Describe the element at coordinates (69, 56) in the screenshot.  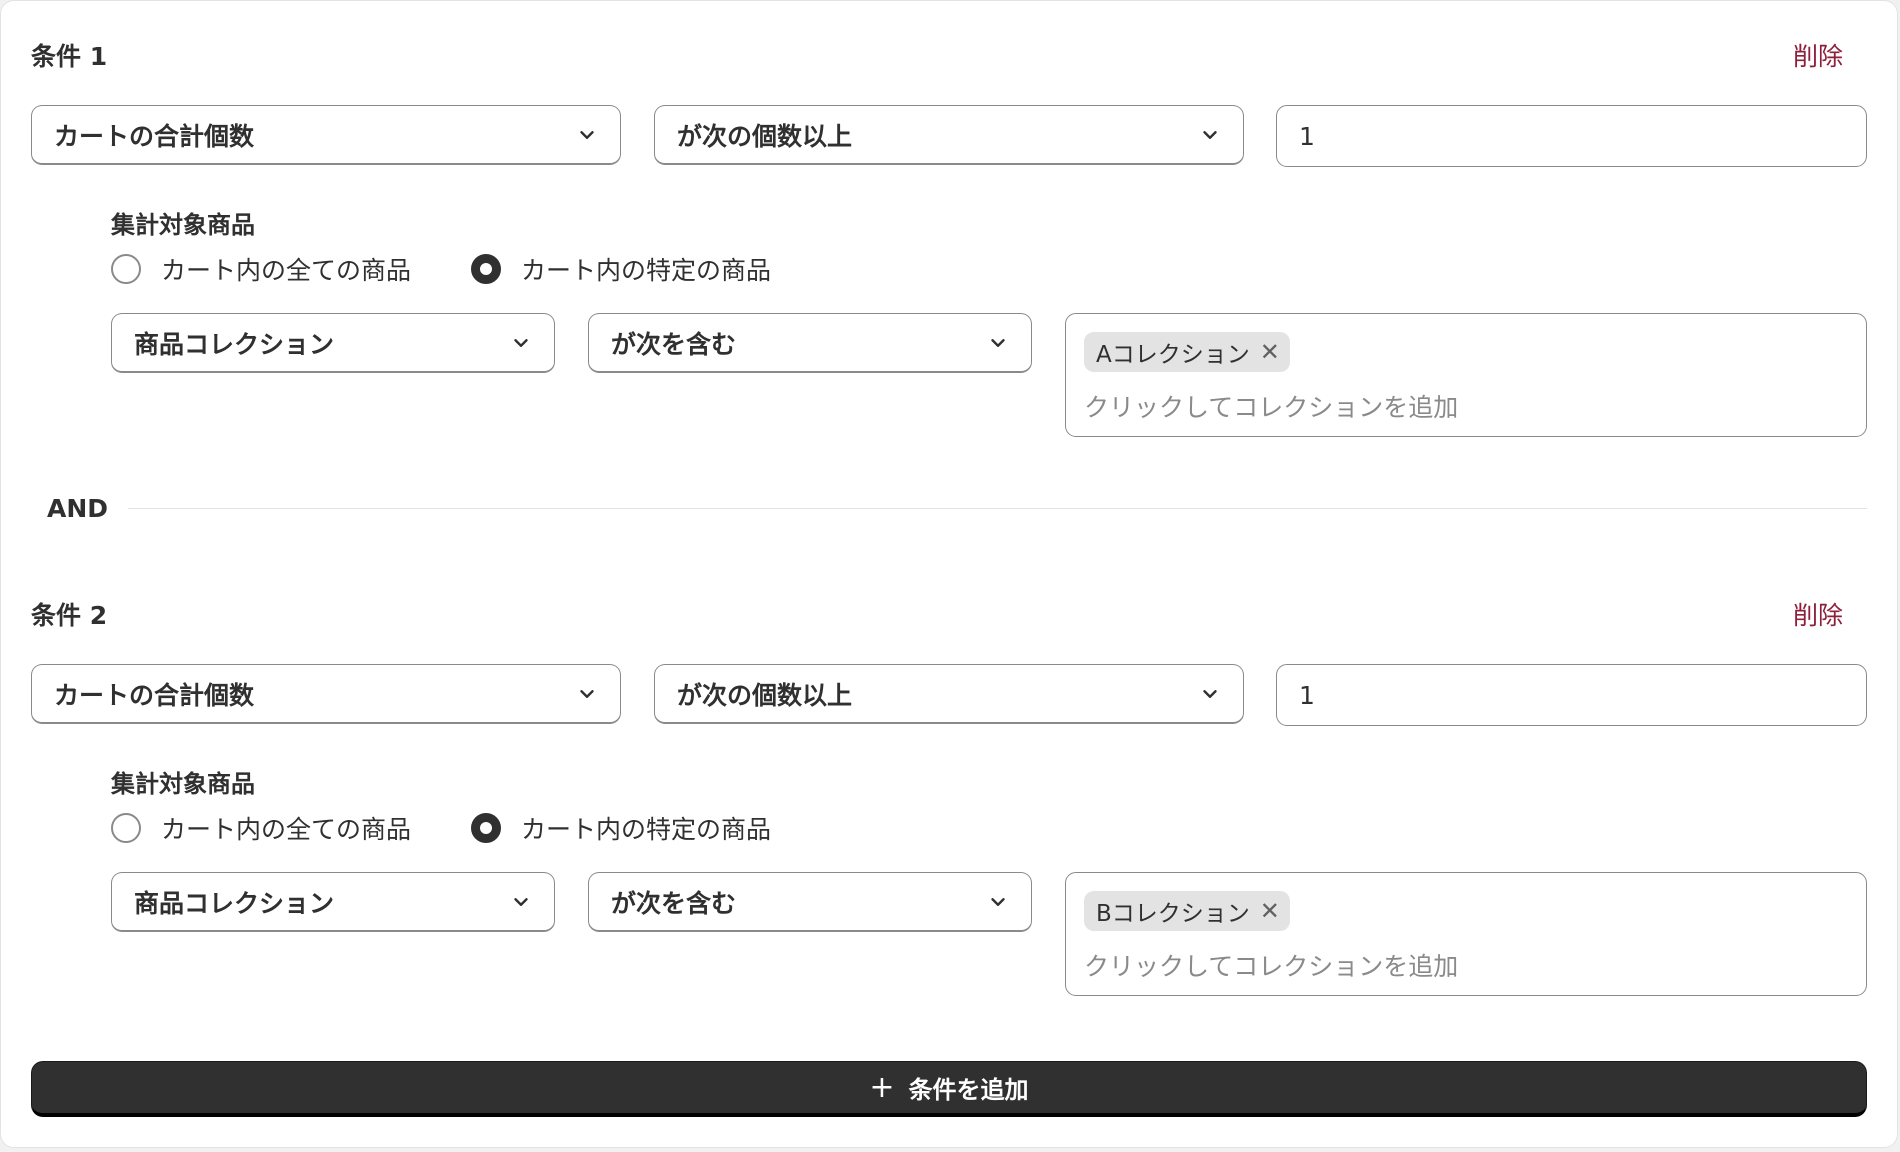
I see `condition-title: 条件 1` at that location.